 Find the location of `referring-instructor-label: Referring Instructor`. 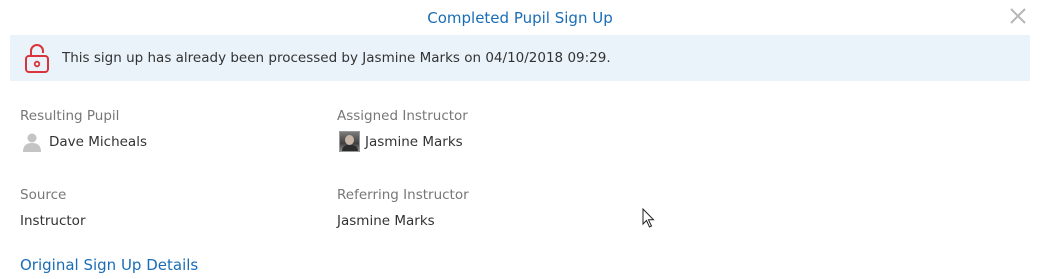

referring-instructor-label: Referring Instructor is located at coordinates (403, 195).